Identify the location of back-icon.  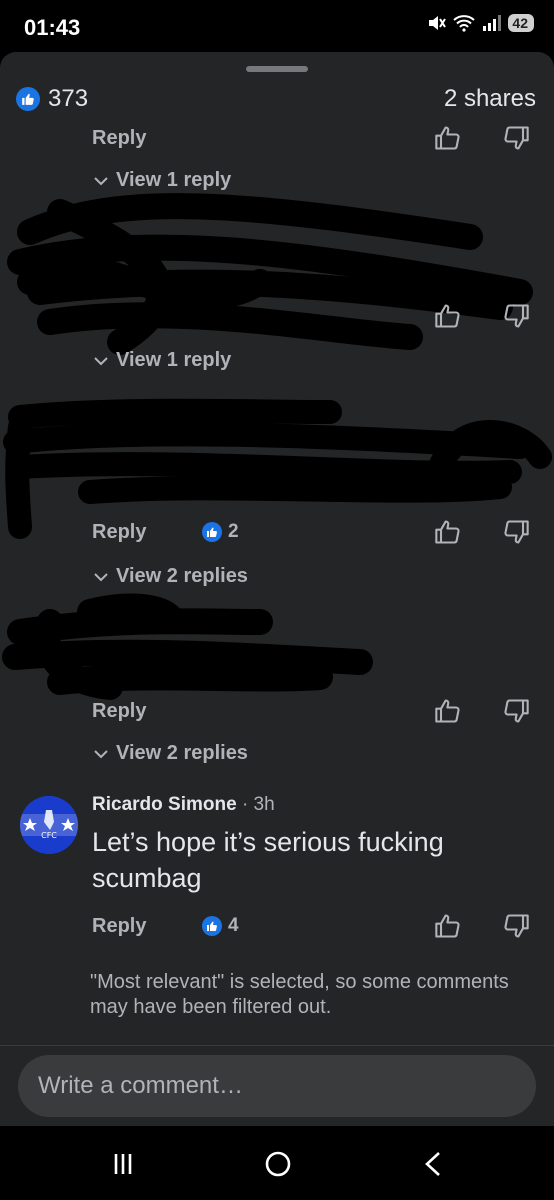
(434, 1164).